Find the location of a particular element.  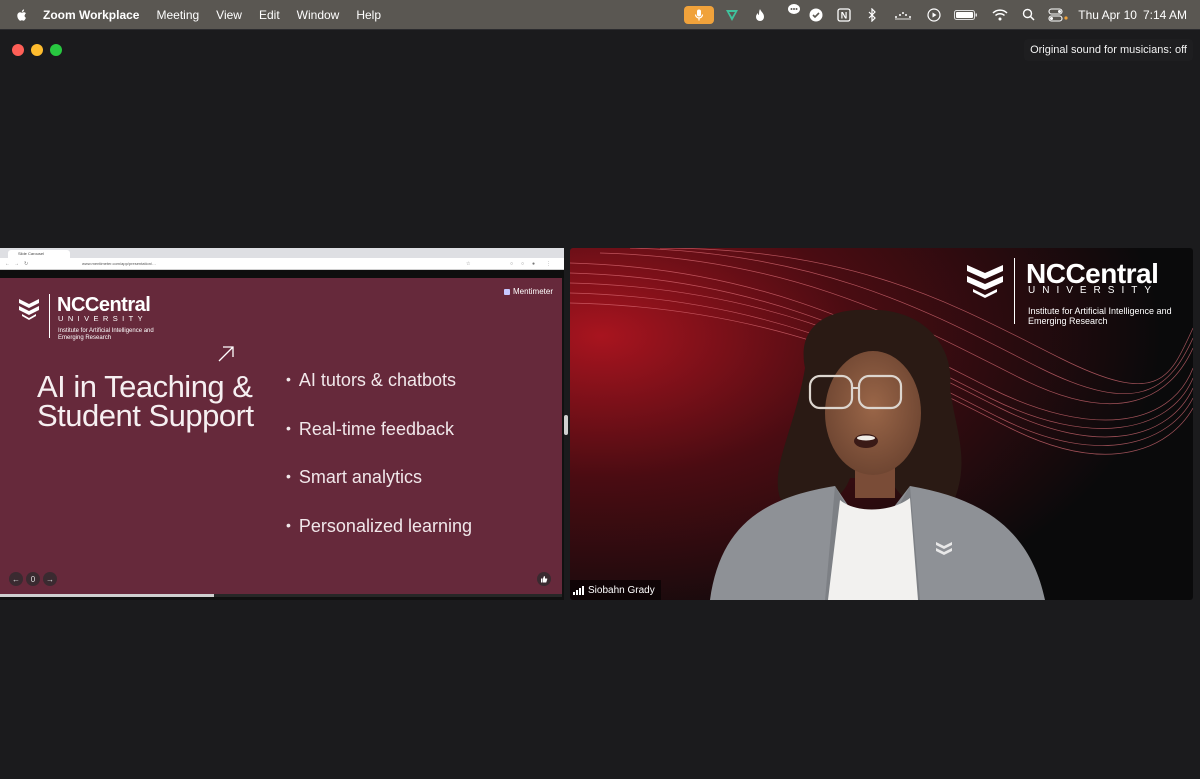

window-fullscreen-button is located at coordinates (56, 50).